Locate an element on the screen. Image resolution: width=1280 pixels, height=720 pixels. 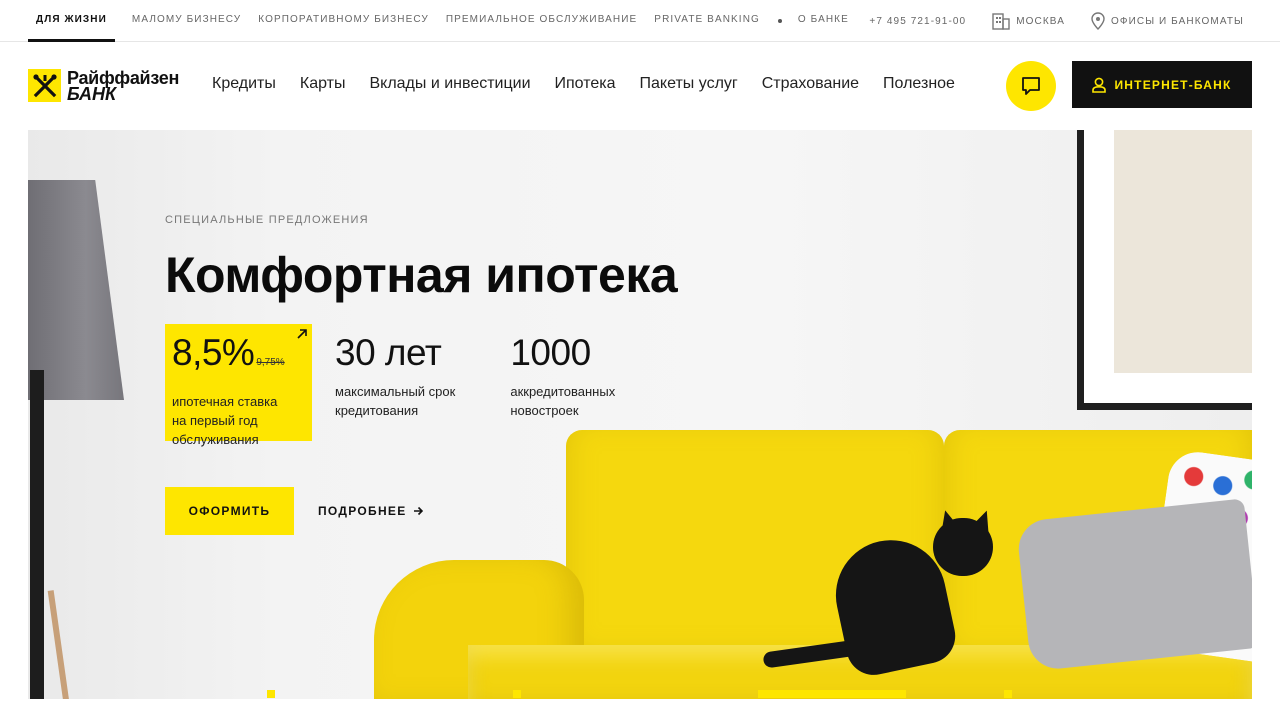
stat-buildings-description: аккредитованных новостроек is located at coordinates (562, 401).